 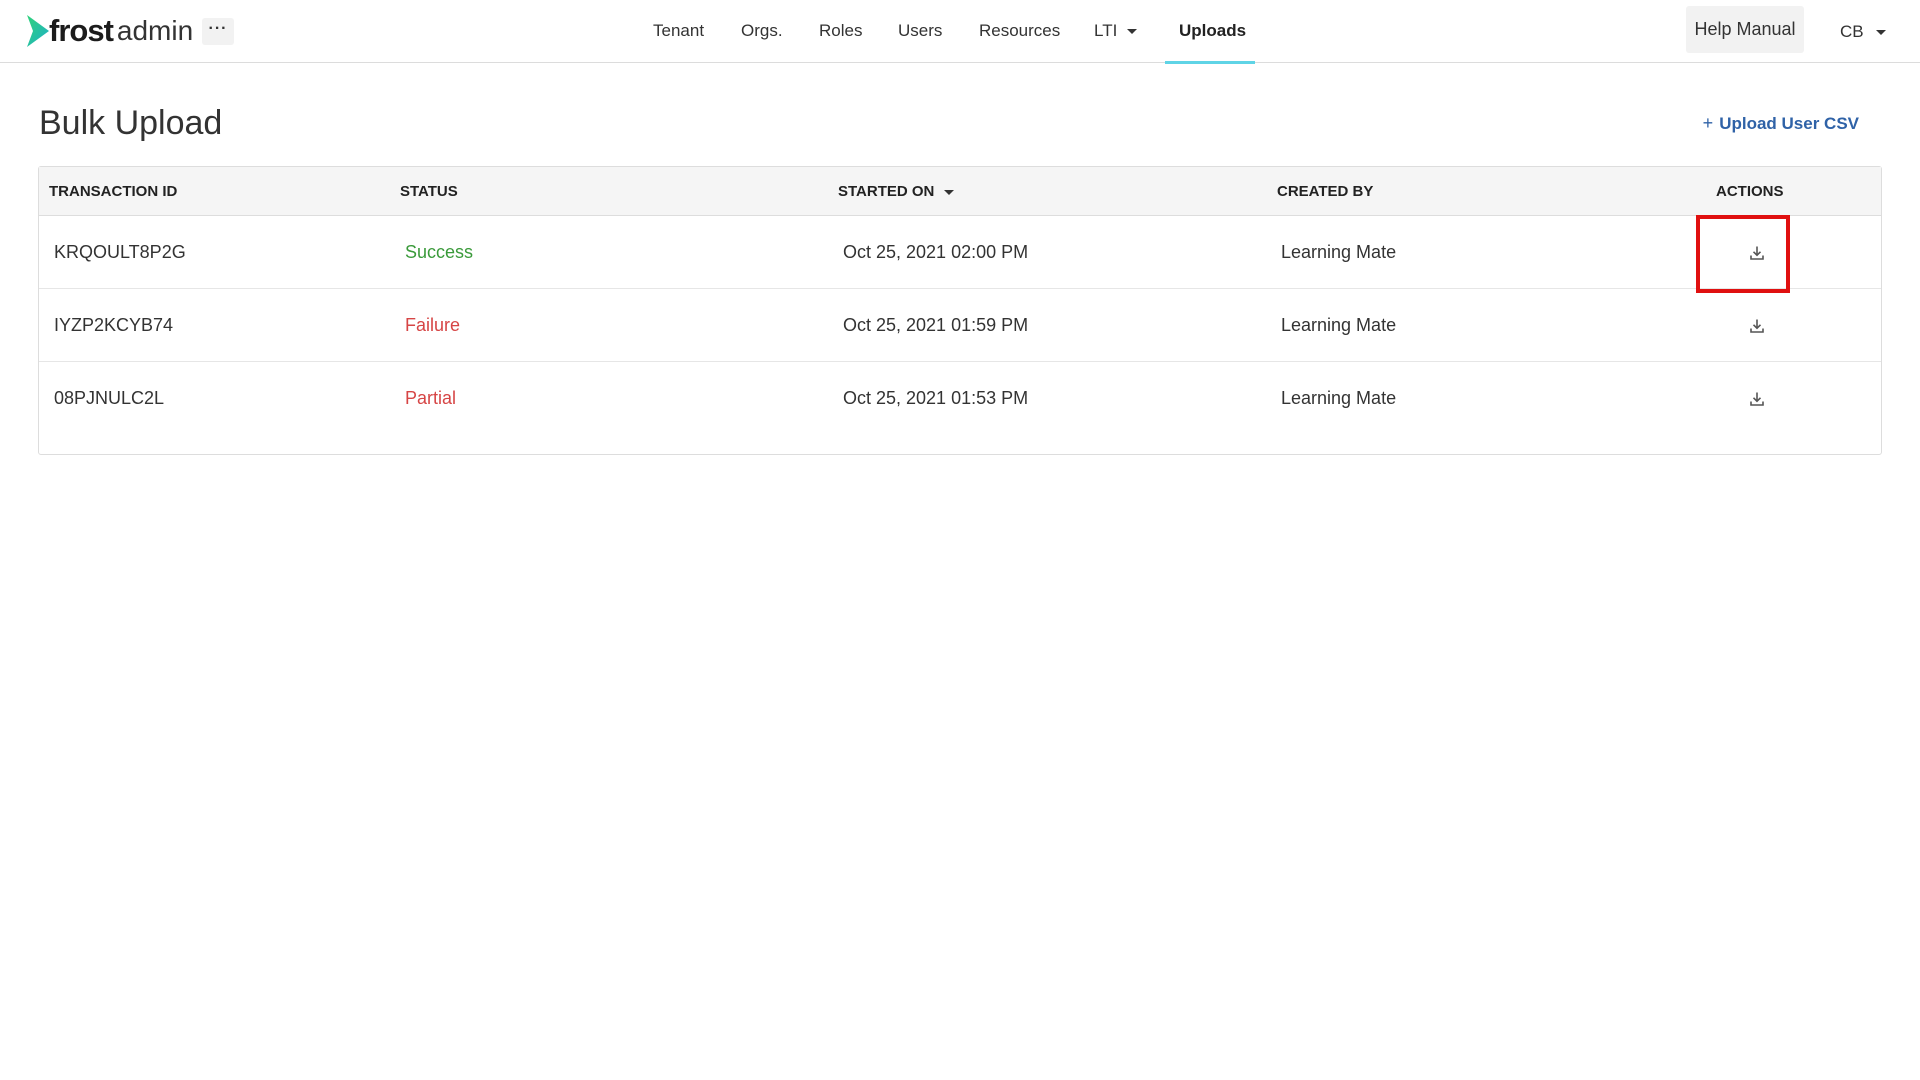 What do you see at coordinates (936, 398) in the screenshot?
I see `started-on-cell: Oct 25, 2021 01:53 PM` at bounding box center [936, 398].